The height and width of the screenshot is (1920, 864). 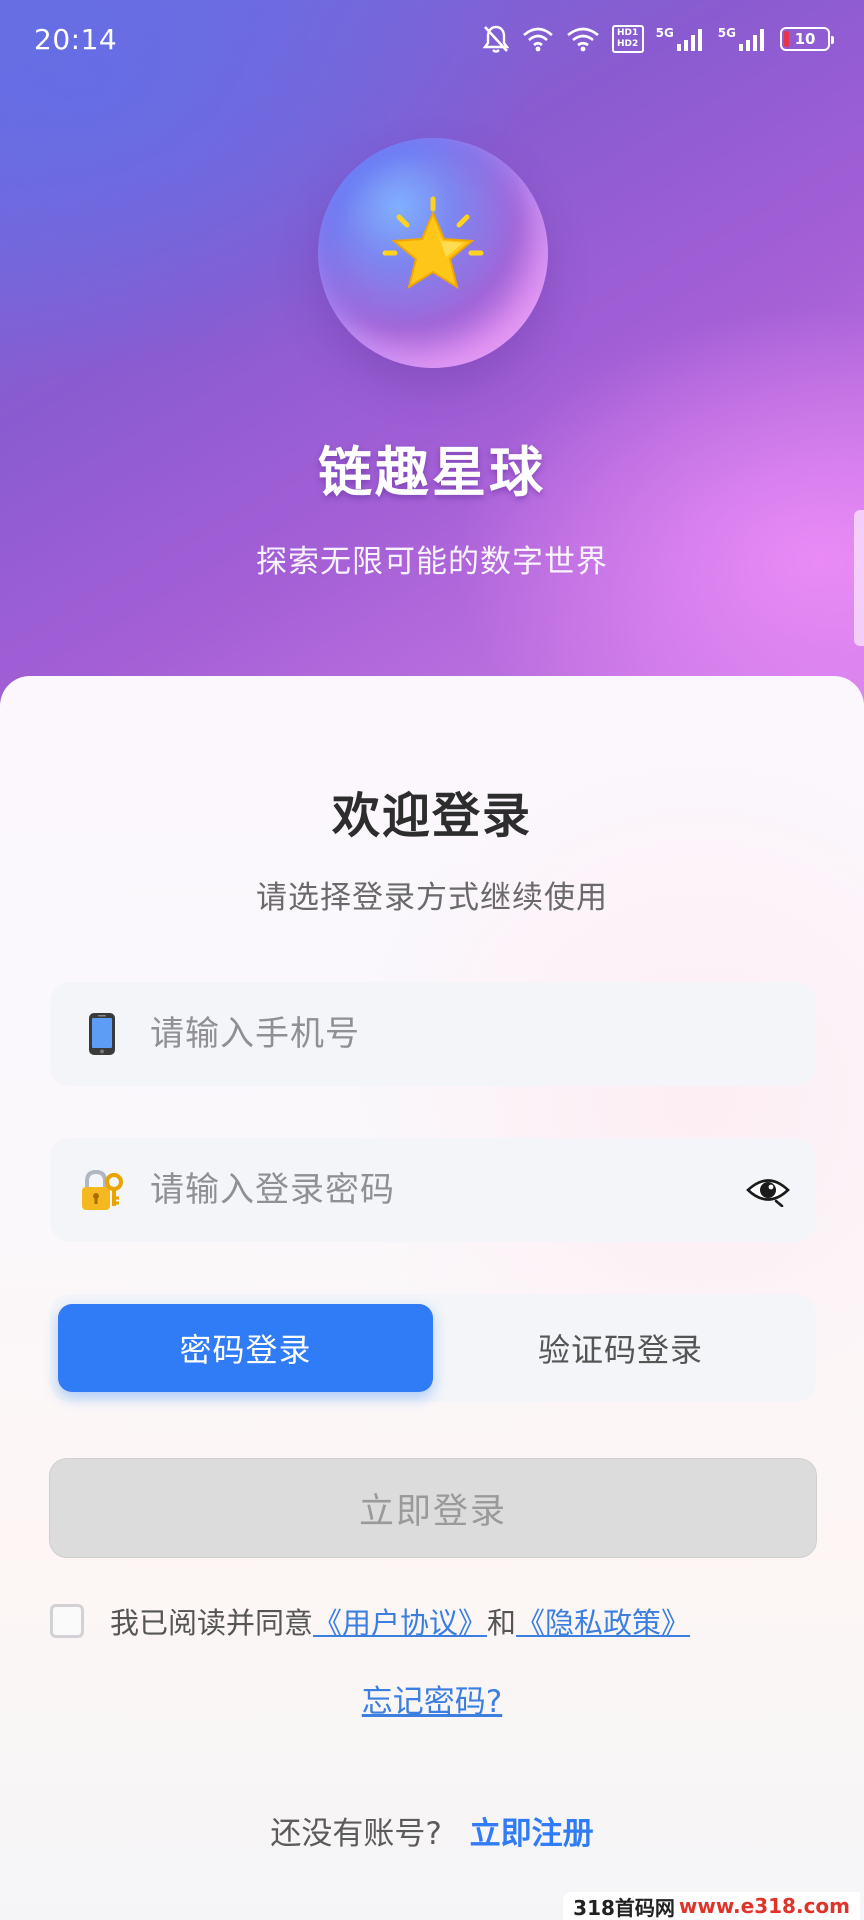 What do you see at coordinates (583, 39) in the screenshot?
I see `wifi-6-icon` at bounding box center [583, 39].